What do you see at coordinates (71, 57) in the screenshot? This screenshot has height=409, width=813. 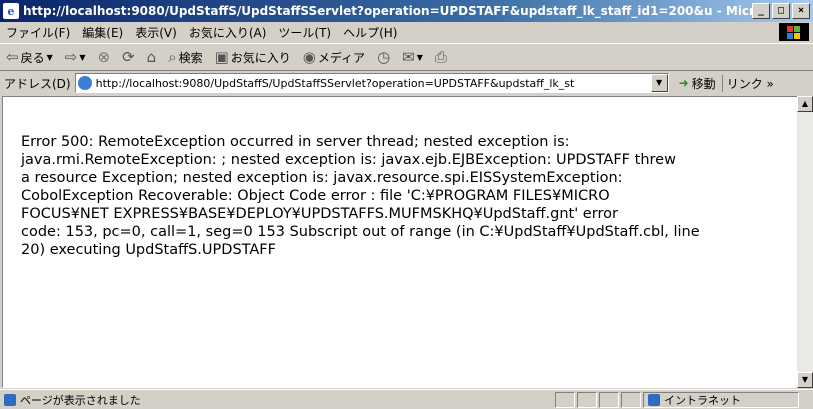 I see `forward-arrow-icon: ⇨` at bounding box center [71, 57].